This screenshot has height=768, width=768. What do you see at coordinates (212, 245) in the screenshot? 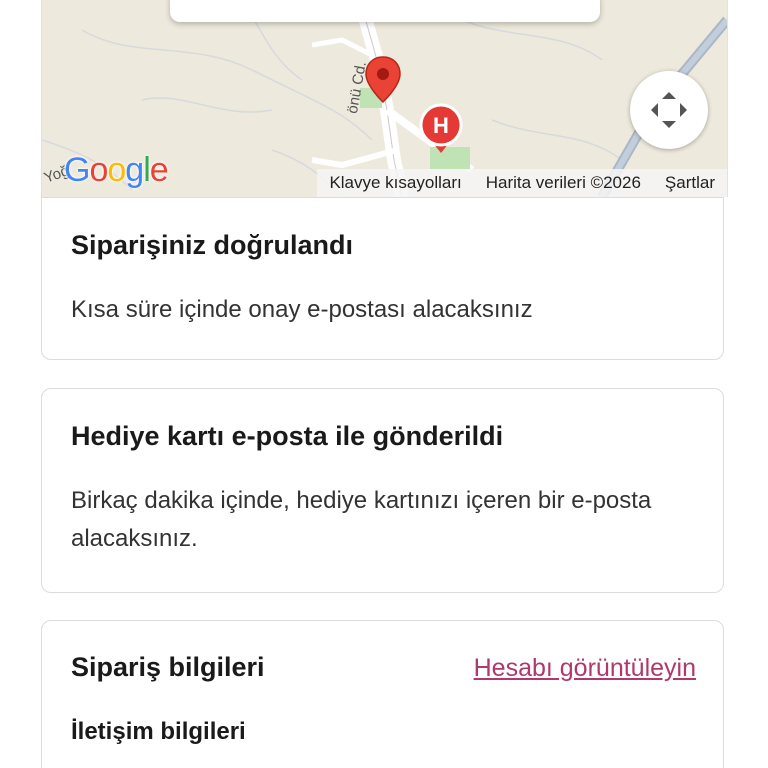
I see `order-confirmed-title: Siparişiniz doğrulandı` at bounding box center [212, 245].